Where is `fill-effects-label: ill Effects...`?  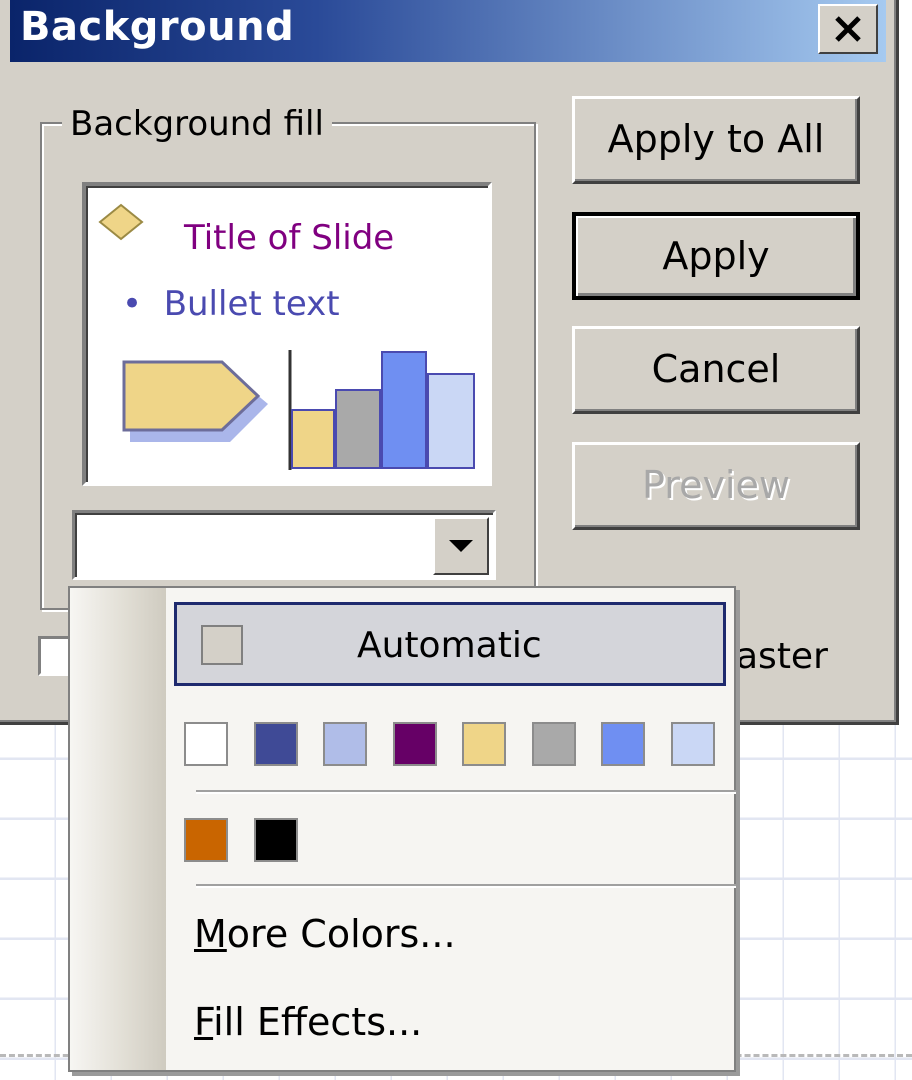 fill-effects-label: ill Effects... is located at coordinates (318, 1022).